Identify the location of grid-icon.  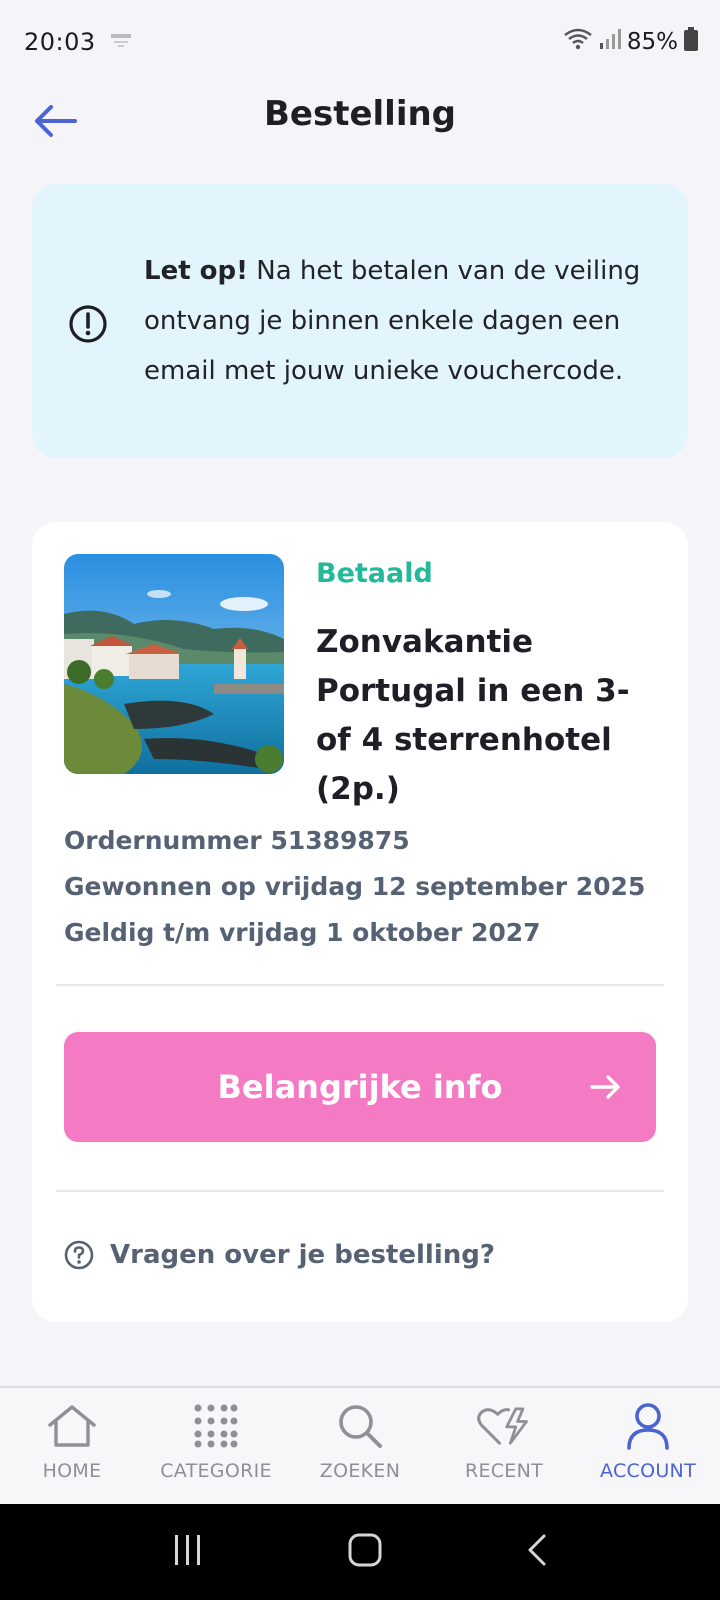
(216, 1426).